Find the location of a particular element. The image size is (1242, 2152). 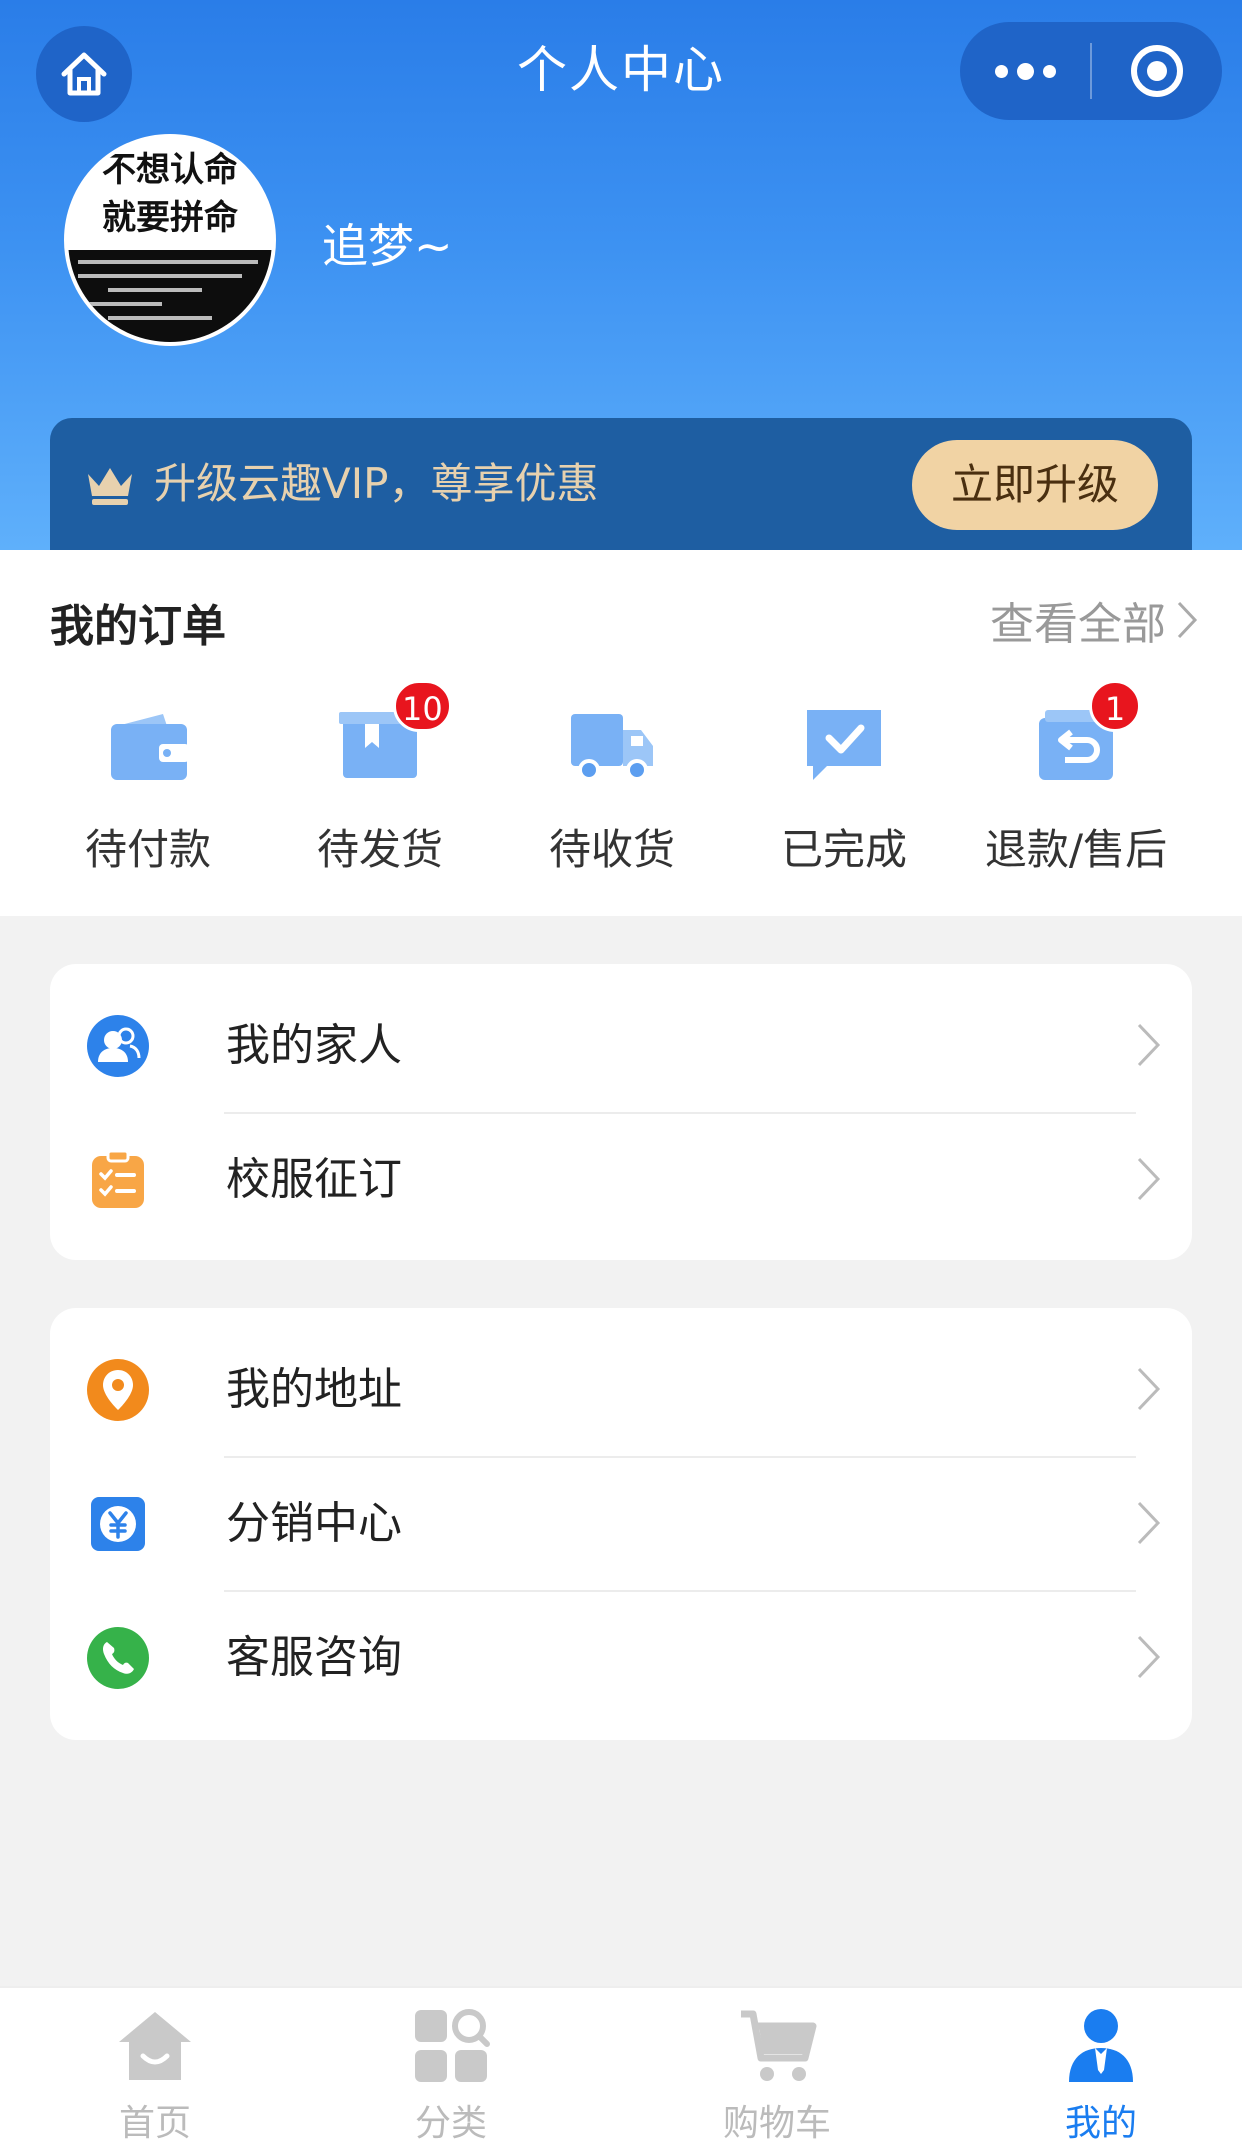

order-label: 待发货 is located at coordinates (379, 849).